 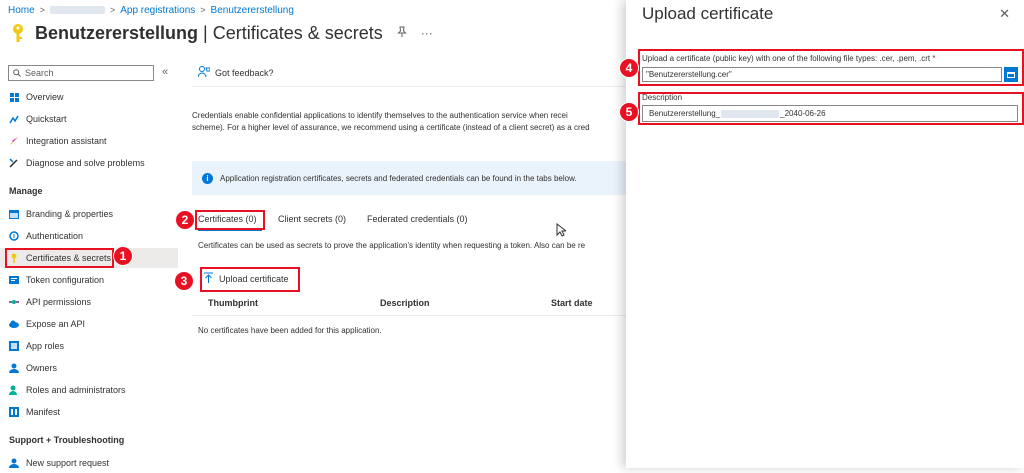 What do you see at coordinates (14, 412) in the screenshot?
I see `manifest-icon` at bounding box center [14, 412].